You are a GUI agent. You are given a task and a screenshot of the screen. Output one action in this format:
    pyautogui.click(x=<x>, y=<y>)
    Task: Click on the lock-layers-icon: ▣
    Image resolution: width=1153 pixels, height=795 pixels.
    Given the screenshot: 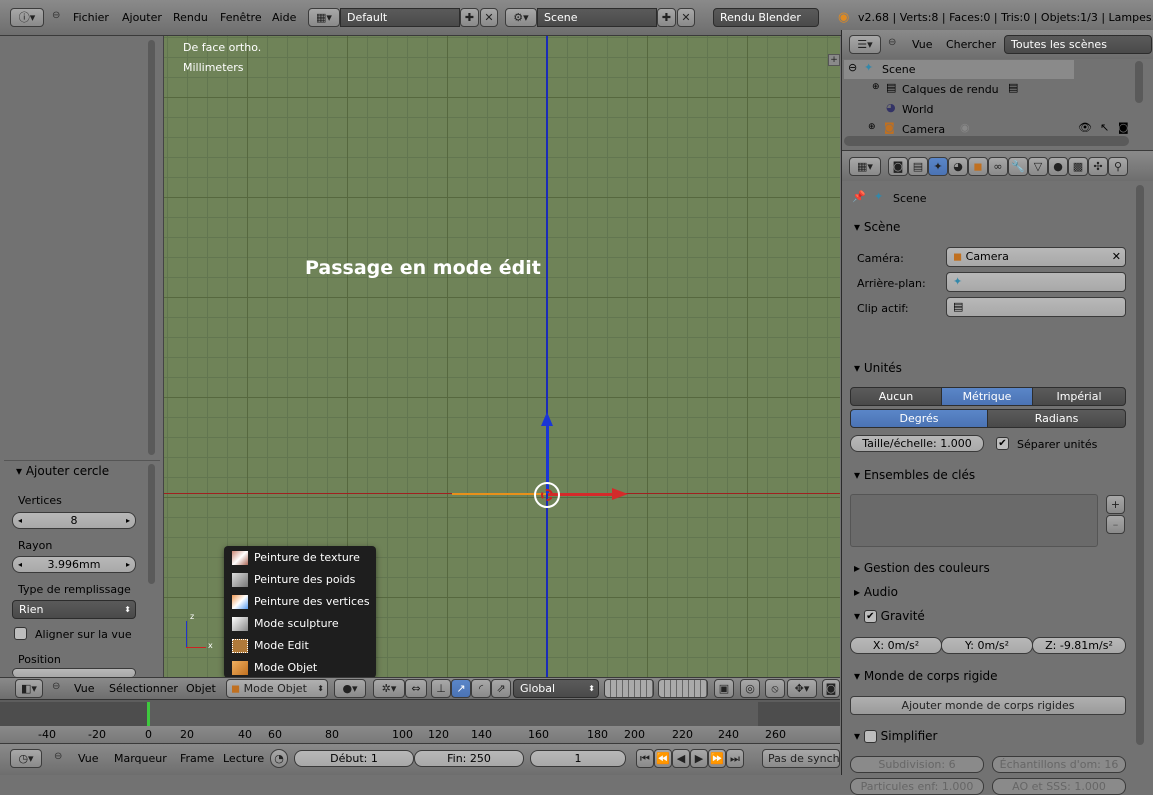 What is the action you would take?
    pyautogui.click(x=724, y=688)
    